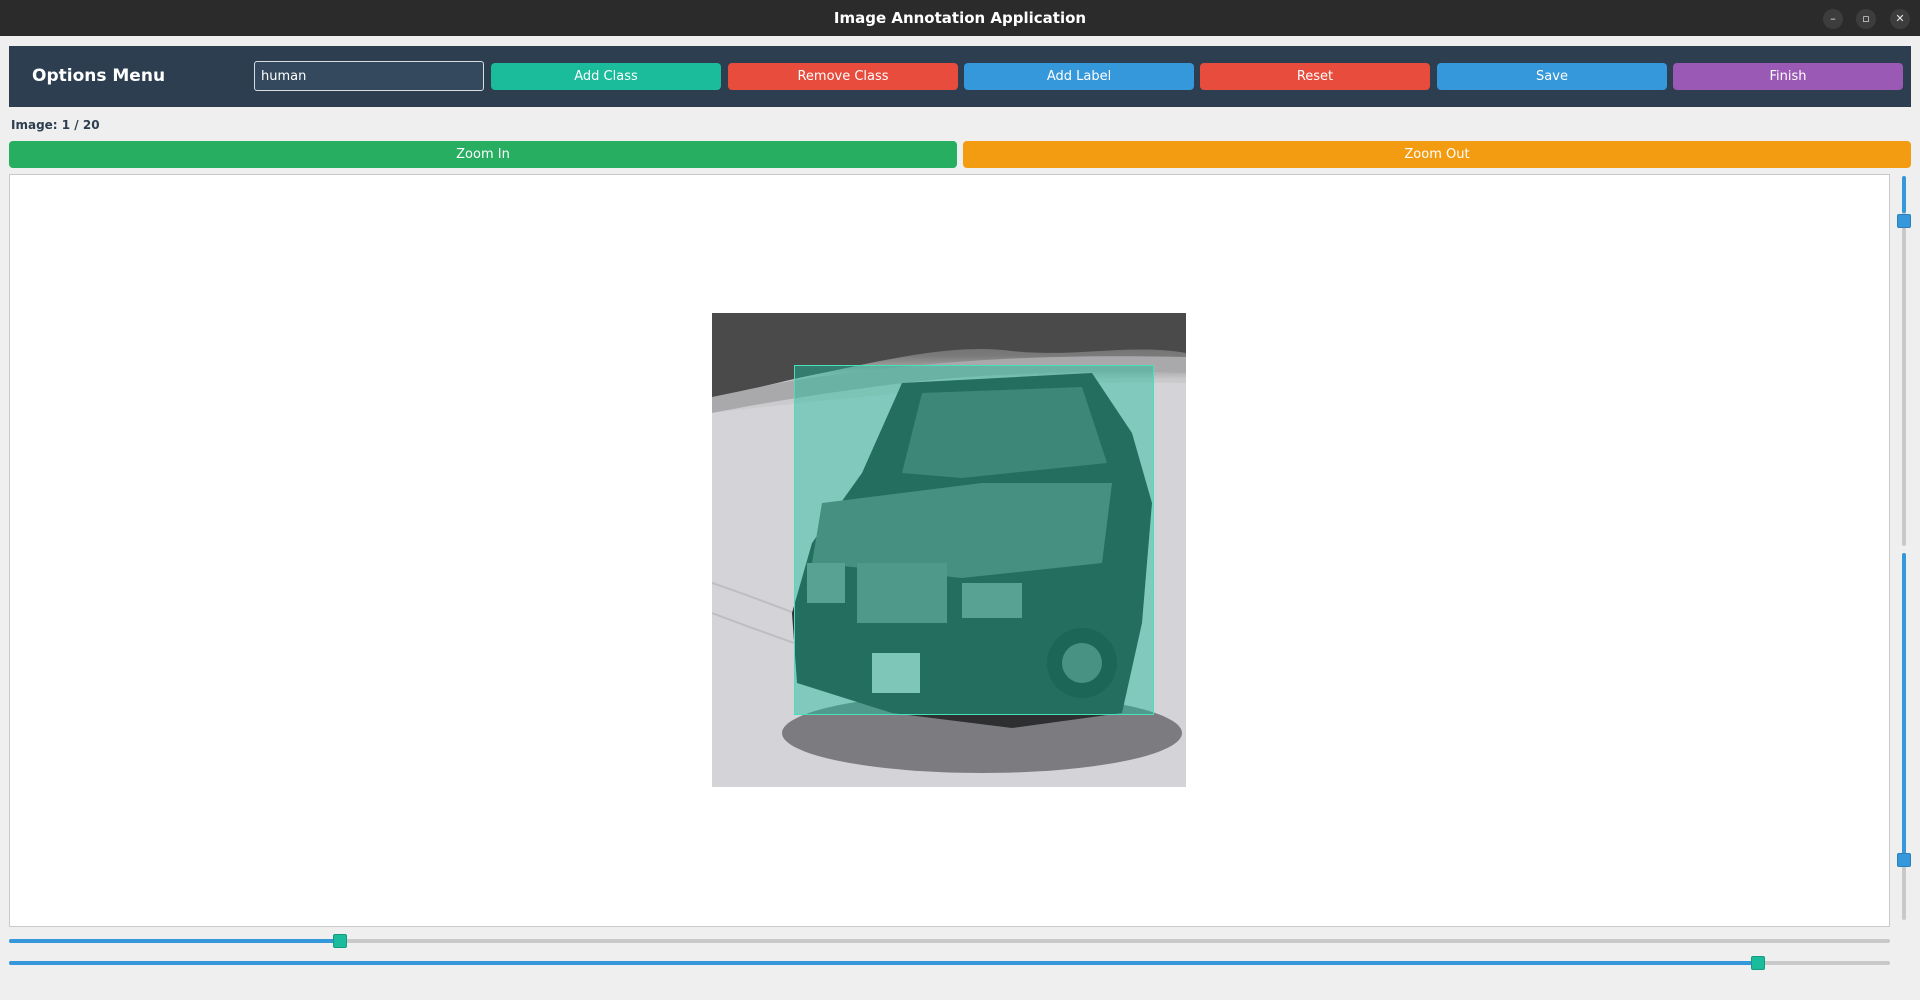 This screenshot has height=1000, width=1920. Describe the element at coordinates (1833, 19) in the screenshot. I see `minimize-icon: –` at that location.